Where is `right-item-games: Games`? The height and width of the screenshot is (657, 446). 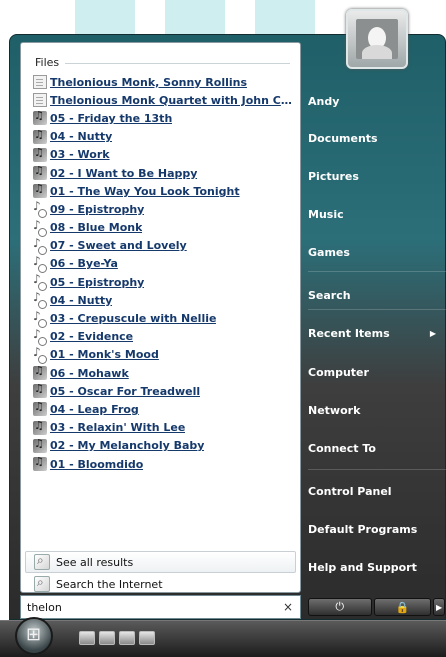
right-item-games: Games is located at coordinates (377, 252).